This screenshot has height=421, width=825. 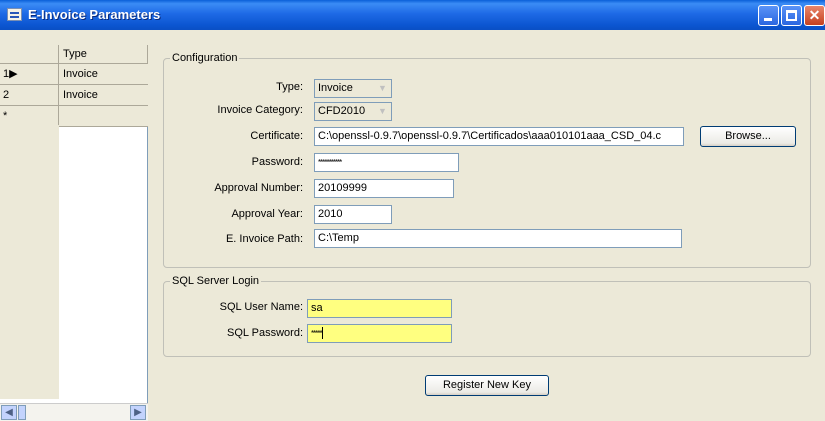 I want to click on sql-password-value: *****, so click(x=317, y=333).